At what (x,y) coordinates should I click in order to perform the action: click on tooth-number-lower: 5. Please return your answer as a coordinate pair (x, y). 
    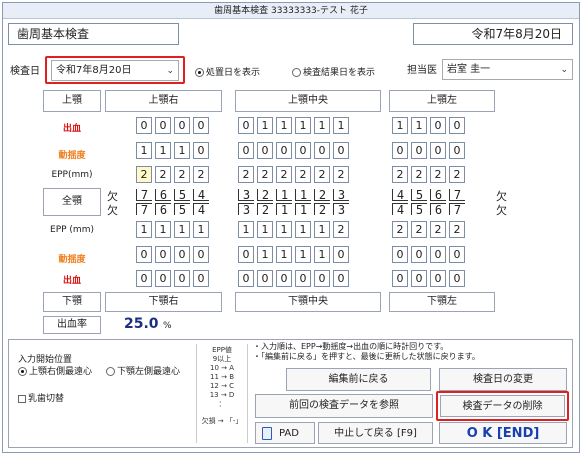
    Looking at the image, I should click on (182, 209).